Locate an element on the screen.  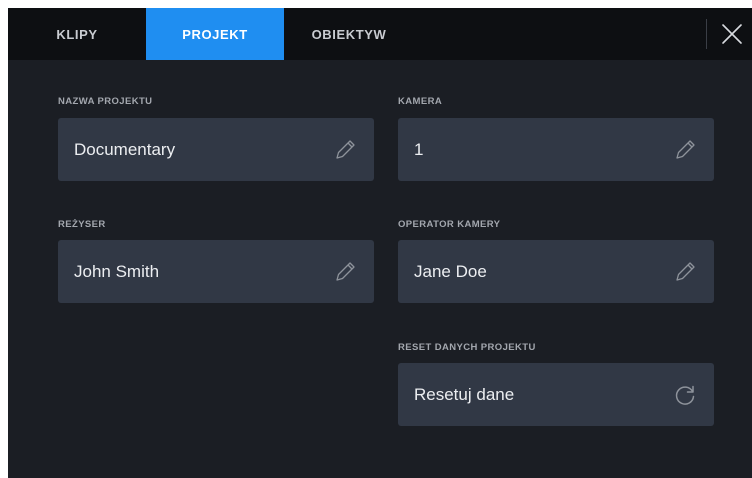
camera-operator-field: Jane Doe is located at coordinates (556, 271).